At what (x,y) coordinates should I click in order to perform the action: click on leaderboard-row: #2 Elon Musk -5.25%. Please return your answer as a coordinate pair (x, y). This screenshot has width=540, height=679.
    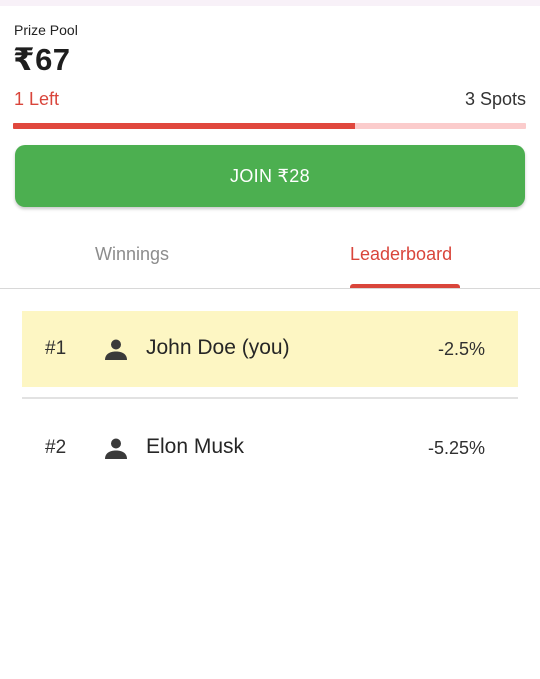
    Looking at the image, I should click on (270, 448).